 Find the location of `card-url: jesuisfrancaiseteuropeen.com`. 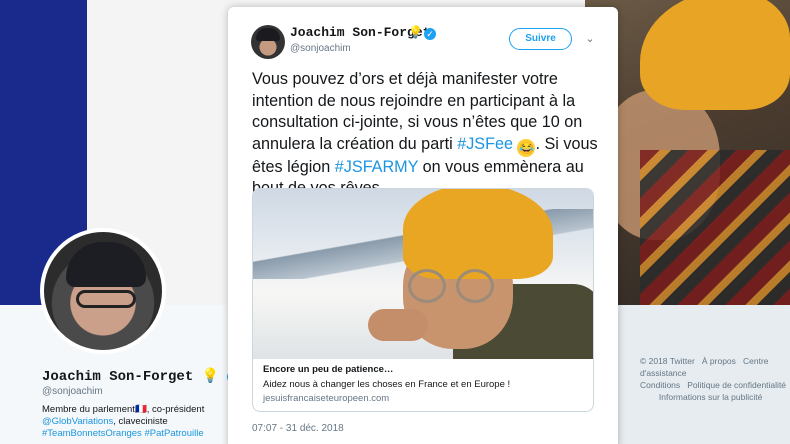

card-url: jesuisfrancaiseteuropeen.com is located at coordinates (326, 398).